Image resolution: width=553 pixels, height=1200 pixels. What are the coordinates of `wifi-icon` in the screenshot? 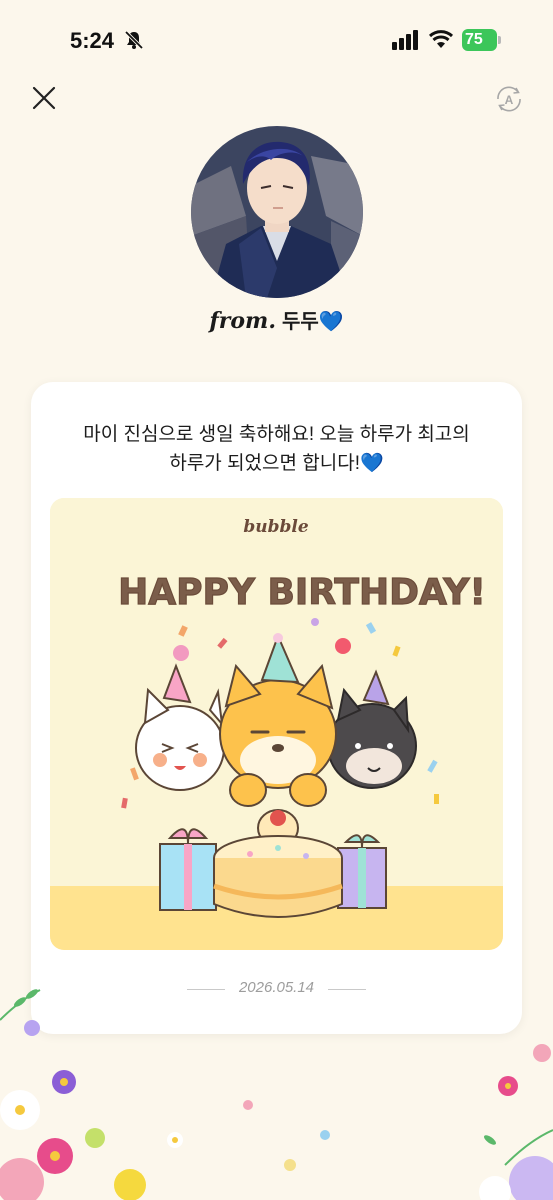 It's located at (441, 39).